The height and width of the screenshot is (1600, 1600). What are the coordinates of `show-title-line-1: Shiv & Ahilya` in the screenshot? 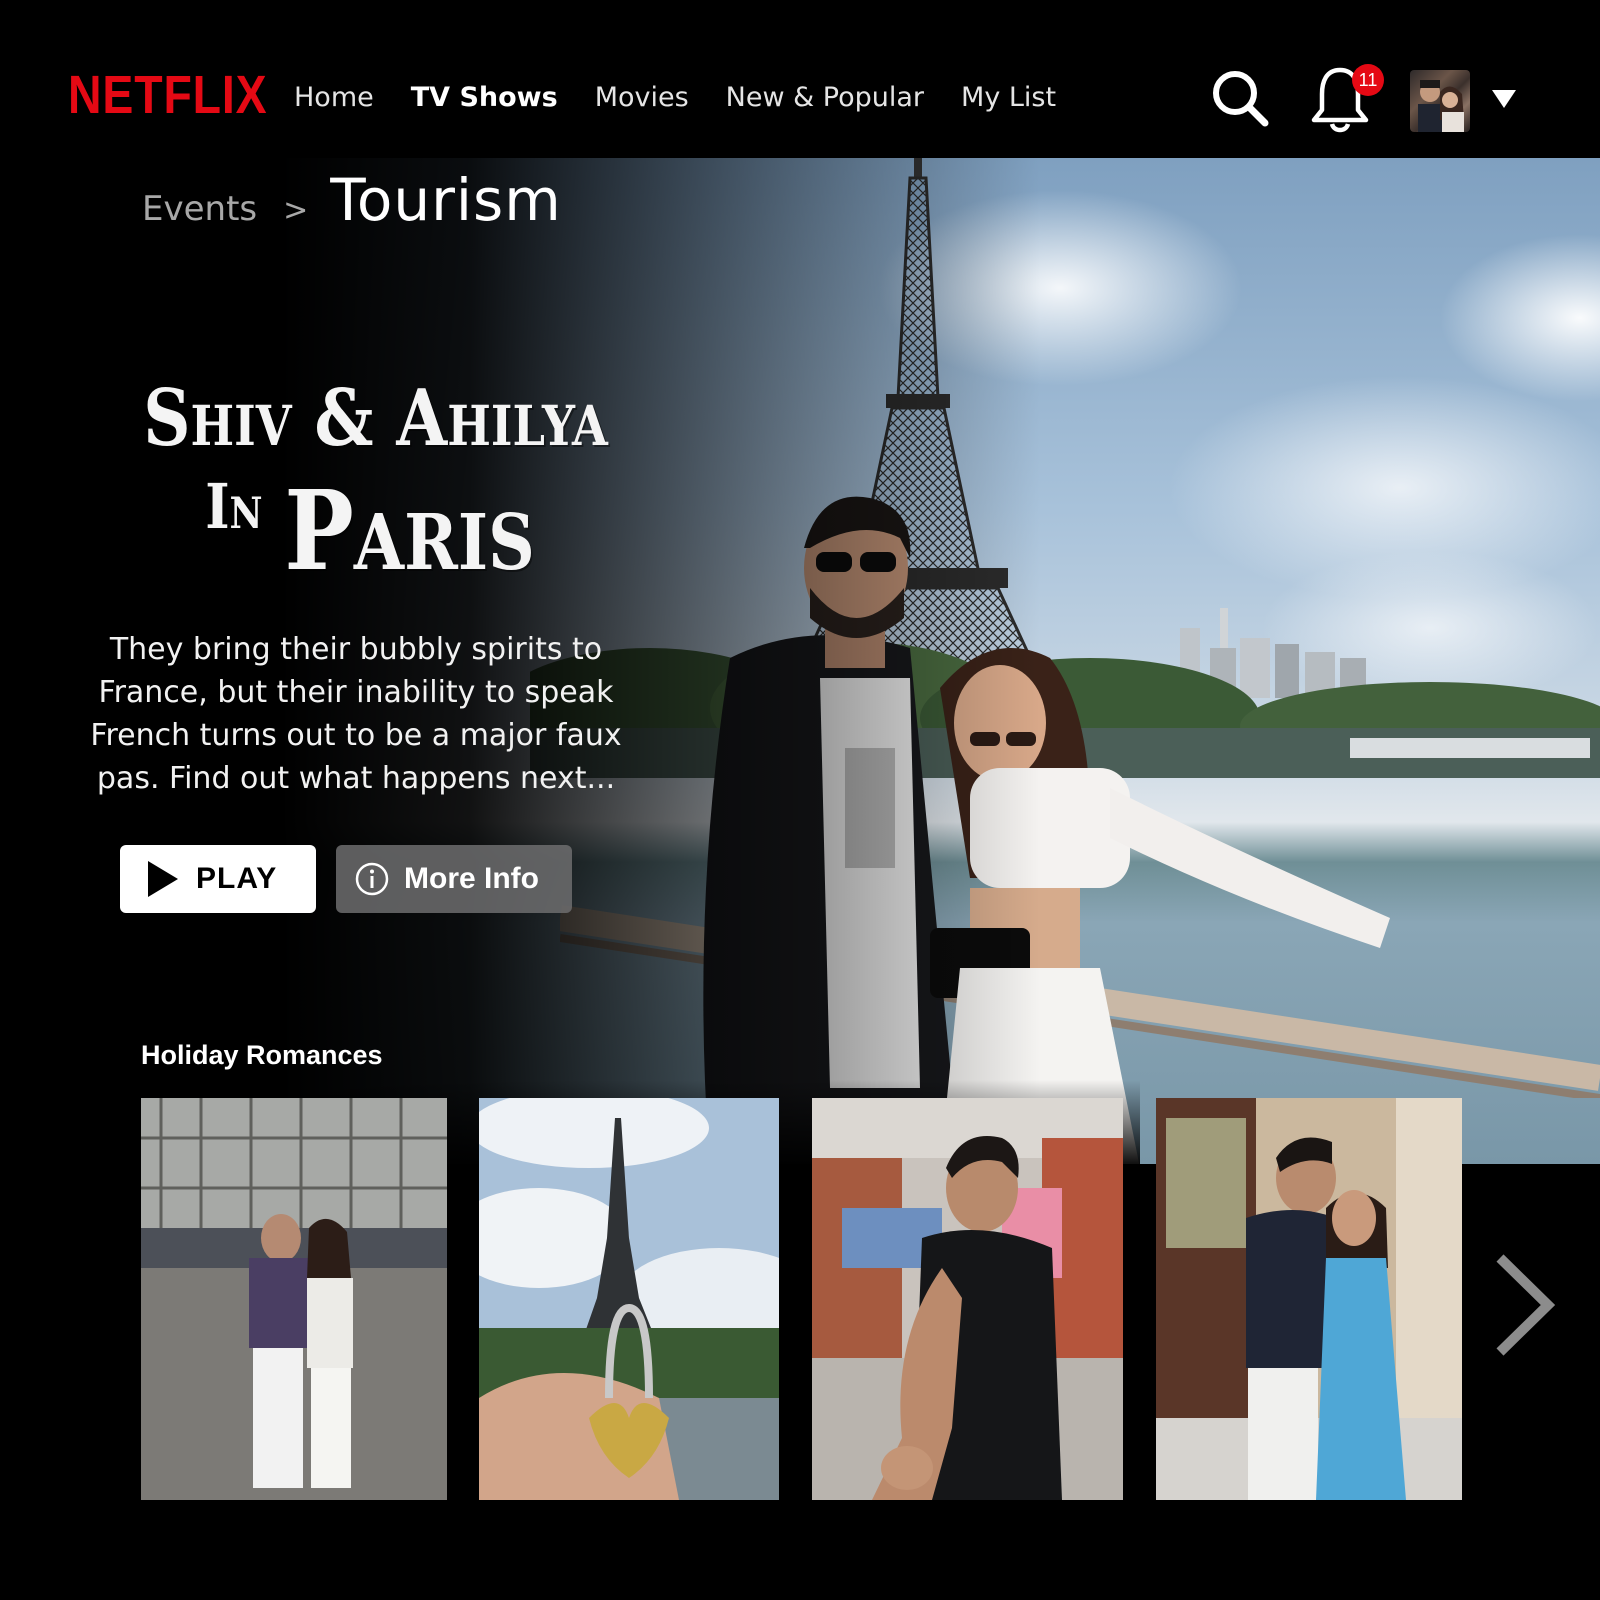 It's located at (375, 418).